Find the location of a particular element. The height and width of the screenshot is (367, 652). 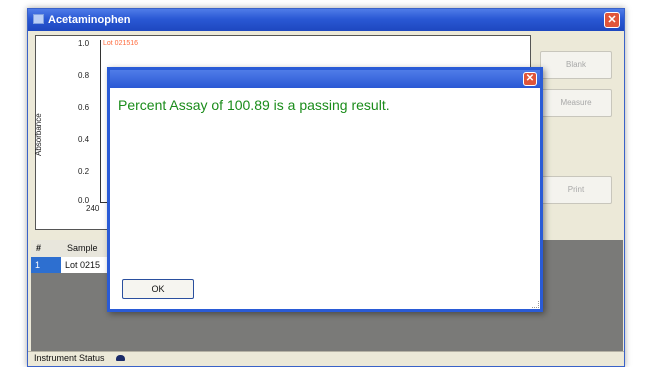

column-header-number: # is located at coordinates (38, 248).